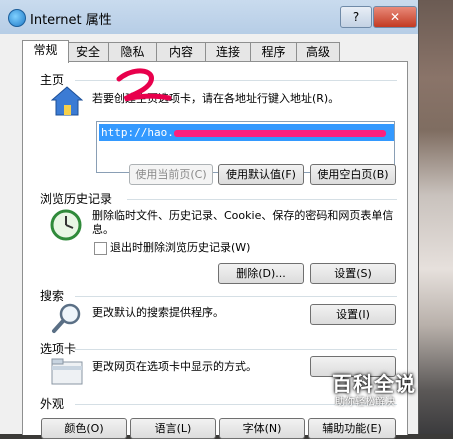  Describe the element at coordinates (273, 52) in the screenshot. I see `tab-programs: 程序` at that location.